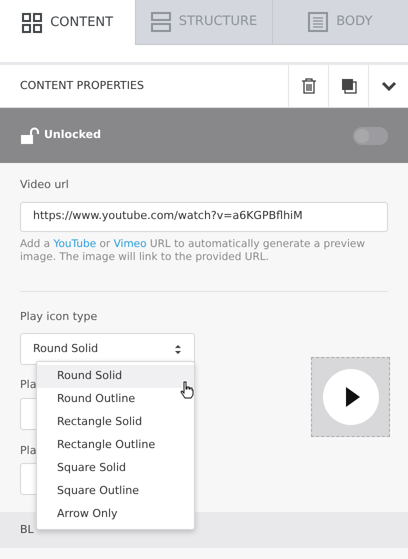 This screenshot has height=559, width=408. Describe the element at coordinates (309, 86) in the screenshot. I see `trash-icon` at that location.